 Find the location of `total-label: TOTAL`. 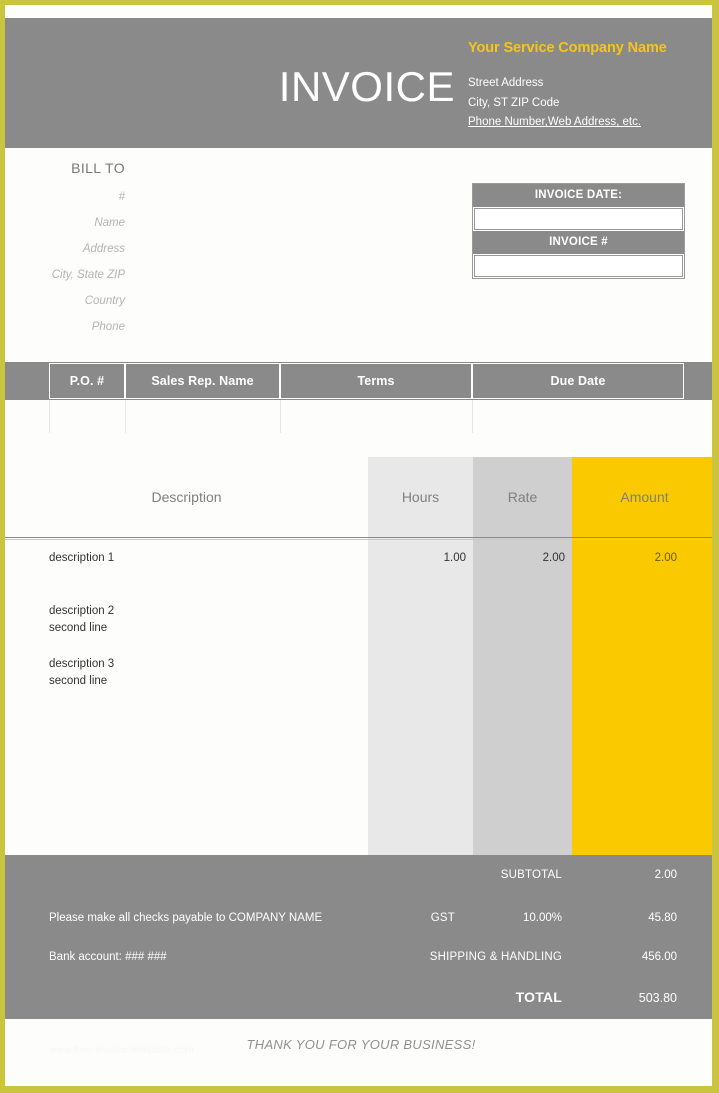

total-label: TOTAL is located at coordinates (538, 997).